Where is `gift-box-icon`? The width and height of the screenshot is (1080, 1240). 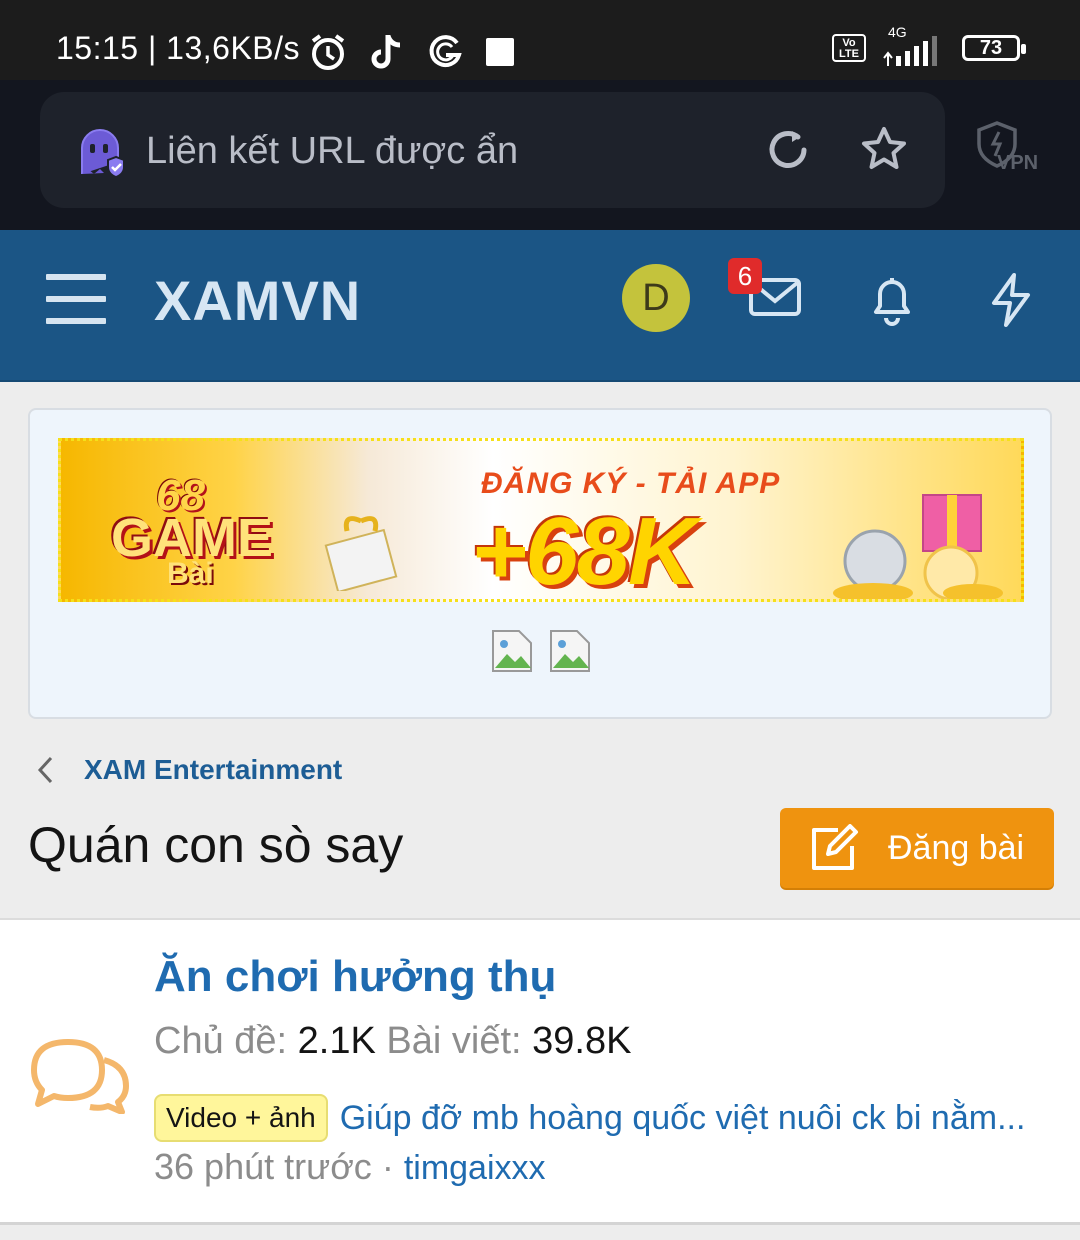
gift-box-icon is located at coordinates (361, 553).